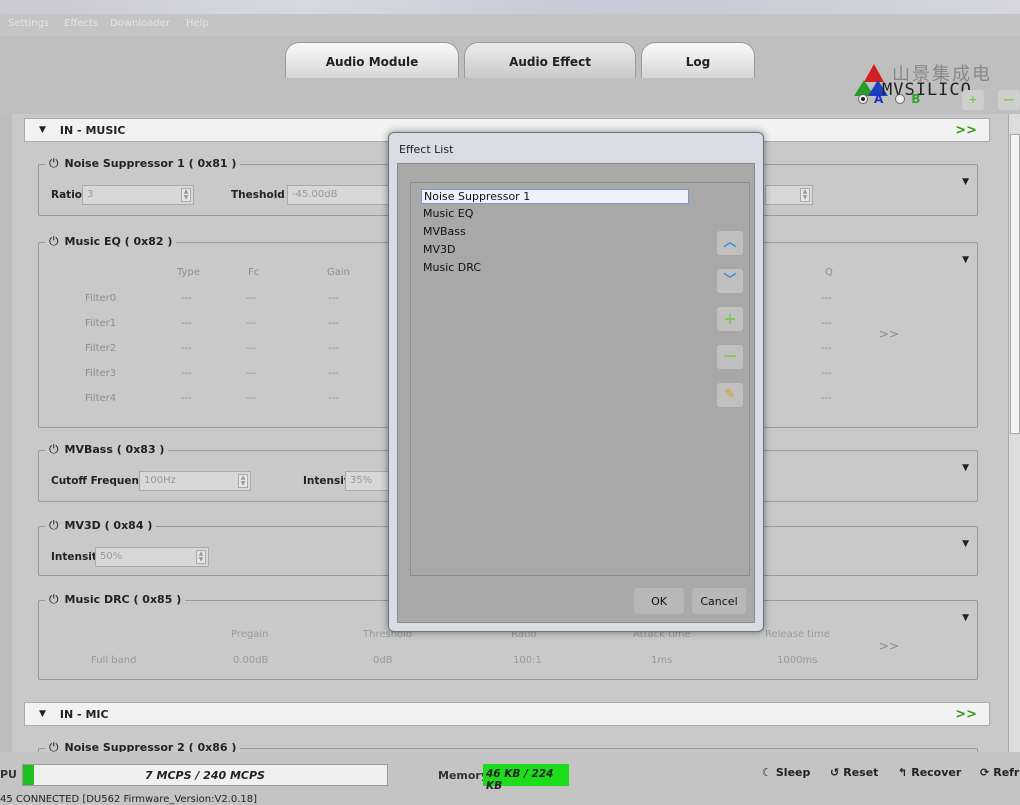 The height and width of the screenshot is (805, 1020). Describe the element at coordinates (889, 99) in the screenshot. I see `ab-selector: A B` at that location.